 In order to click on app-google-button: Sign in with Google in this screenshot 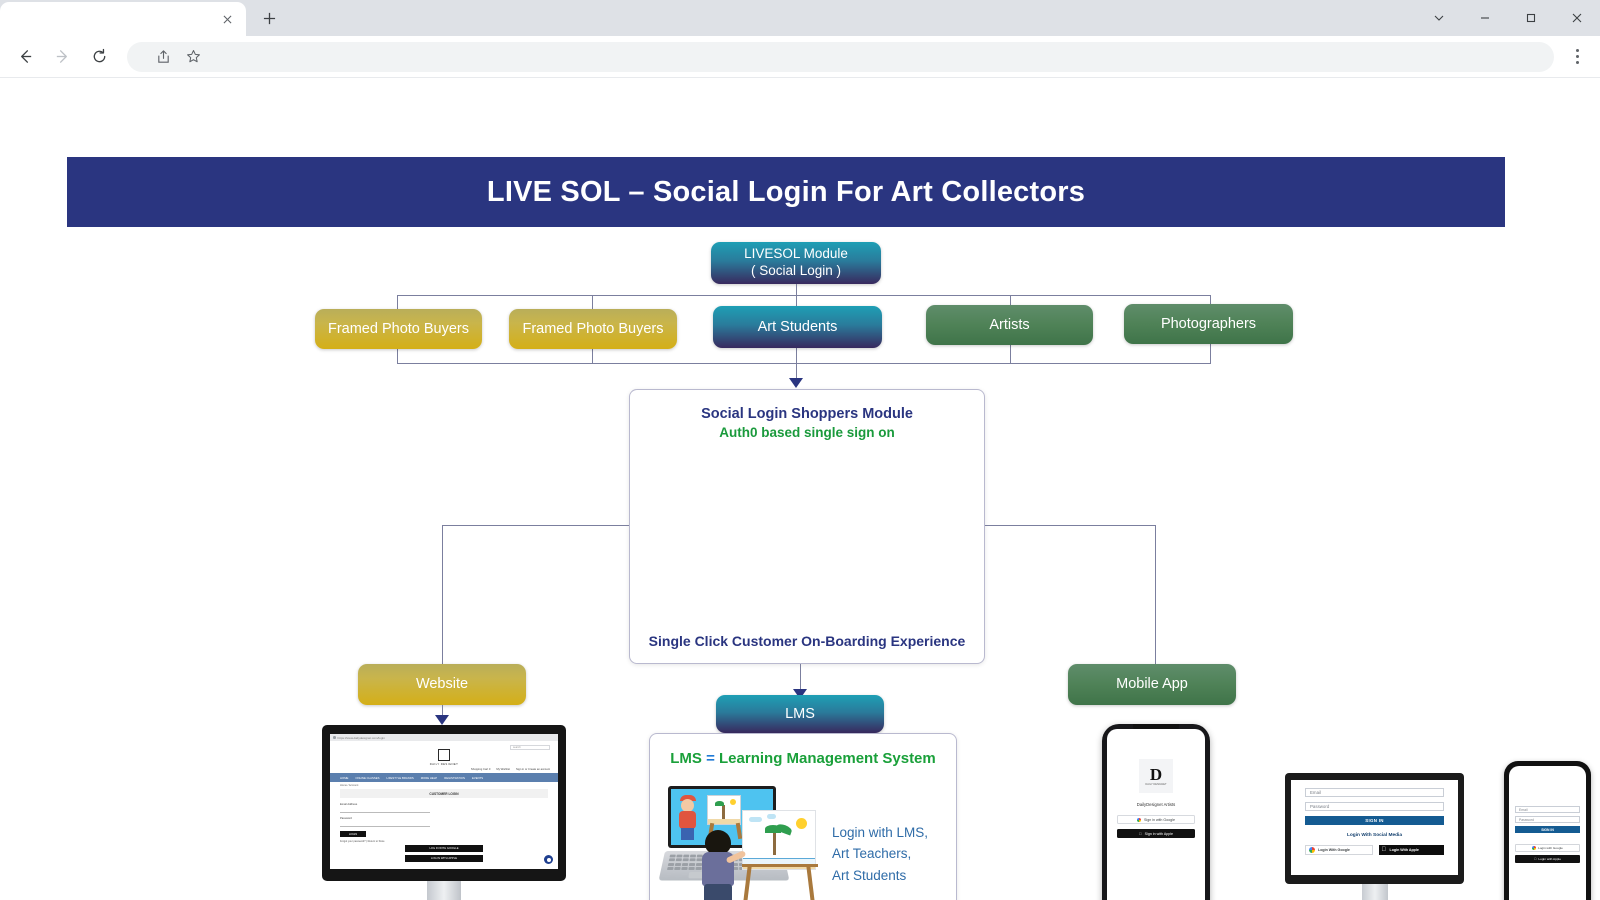, I will do `click(1156, 819)`.